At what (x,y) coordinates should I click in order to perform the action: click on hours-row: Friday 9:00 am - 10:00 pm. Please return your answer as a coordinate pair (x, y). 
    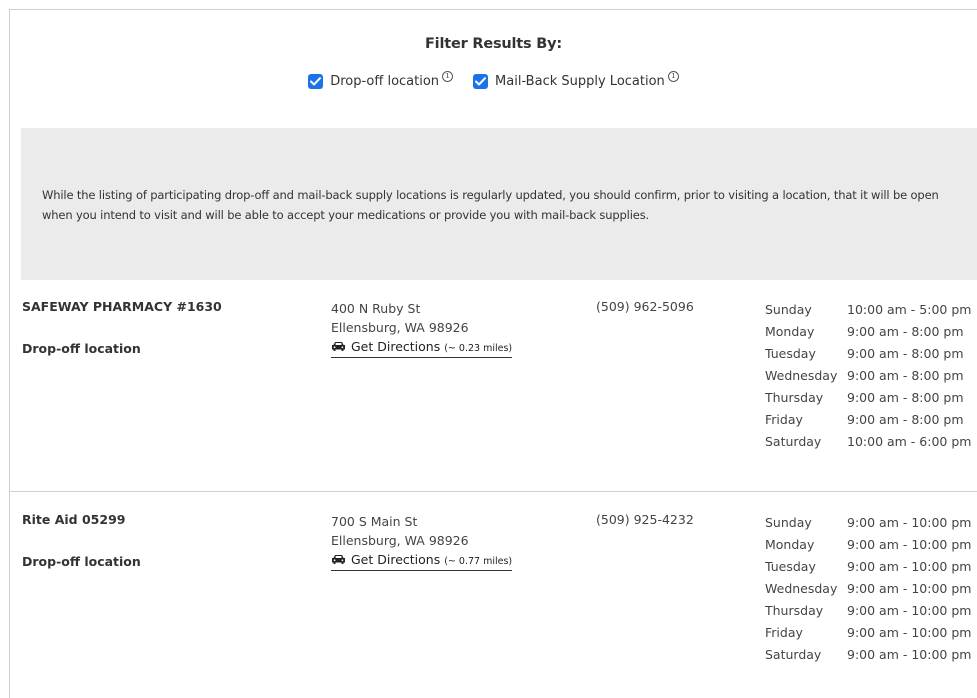
    Looking at the image, I should click on (868, 633).